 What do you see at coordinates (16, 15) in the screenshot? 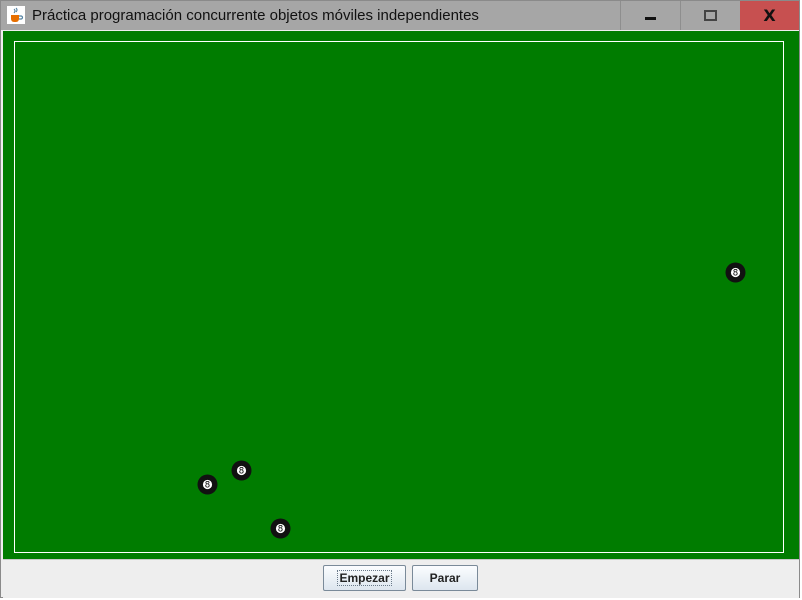
I see `java-cup-icon` at bounding box center [16, 15].